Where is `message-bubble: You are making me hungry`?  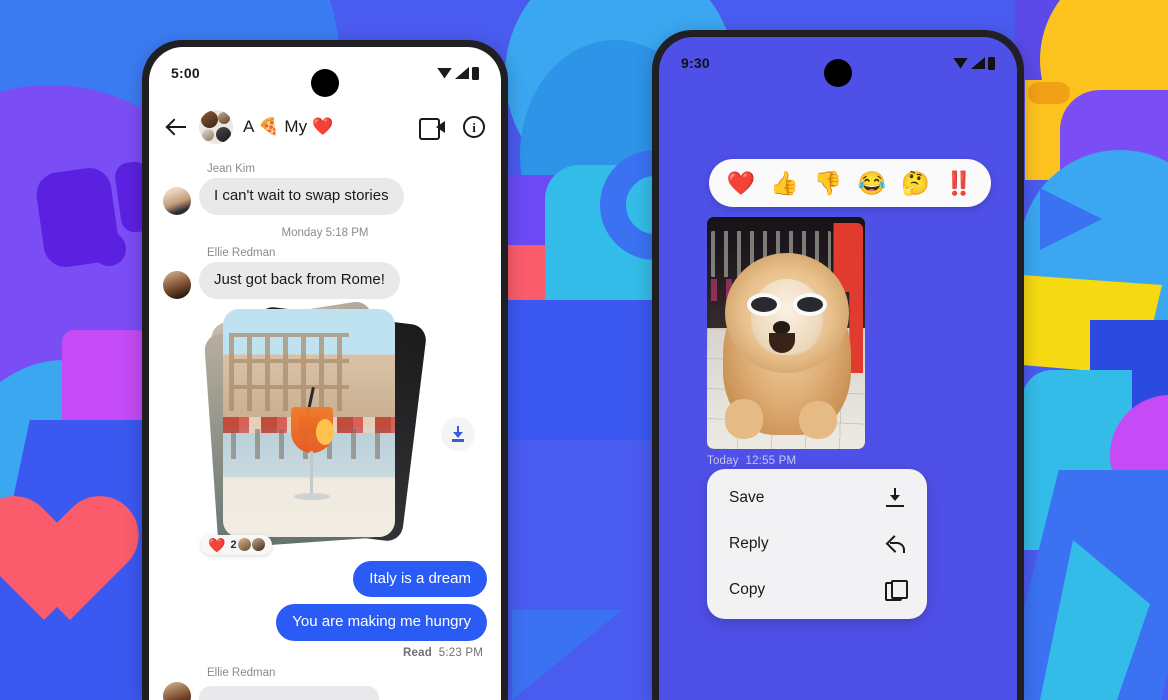
message-bubble: You are making me hungry is located at coordinates (381, 622).